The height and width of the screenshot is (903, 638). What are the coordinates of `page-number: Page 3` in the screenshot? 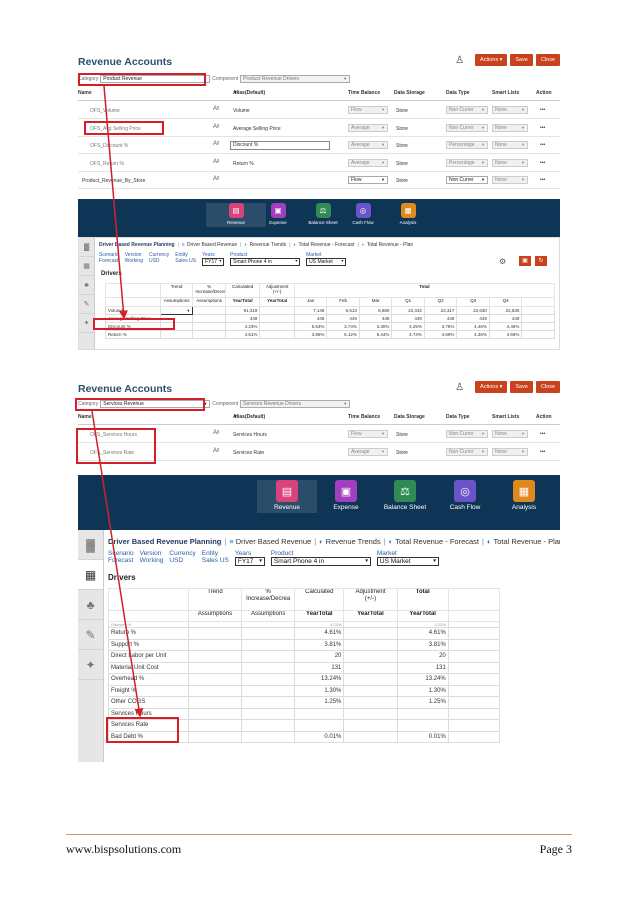 It's located at (555, 849).